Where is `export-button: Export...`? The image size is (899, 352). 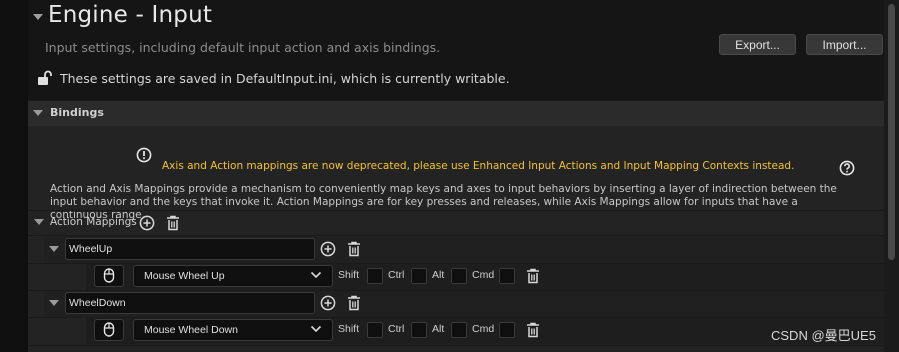
export-button: Export... is located at coordinates (757, 44).